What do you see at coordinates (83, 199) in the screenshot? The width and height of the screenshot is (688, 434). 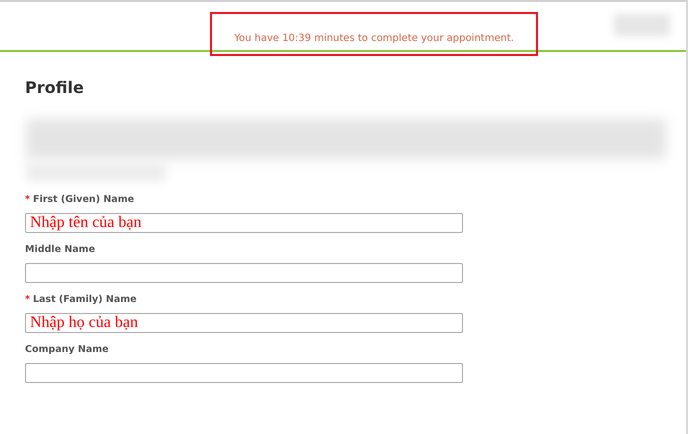 I see `field-label: First (Given) Name` at bounding box center [83, 199].